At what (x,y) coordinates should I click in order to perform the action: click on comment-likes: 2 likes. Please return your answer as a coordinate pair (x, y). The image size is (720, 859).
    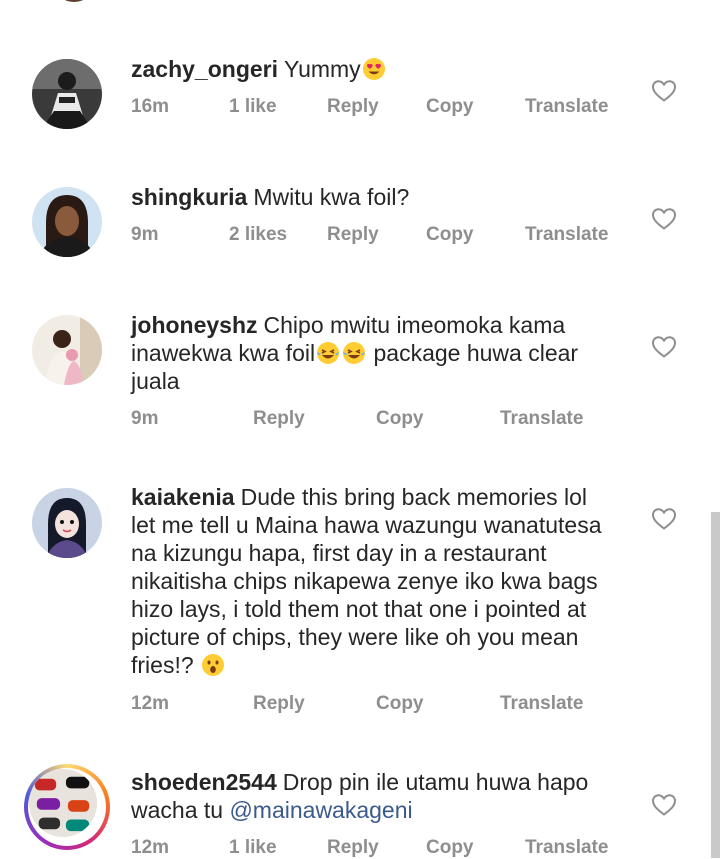
    Looking at the image, I should click on (258, 235).